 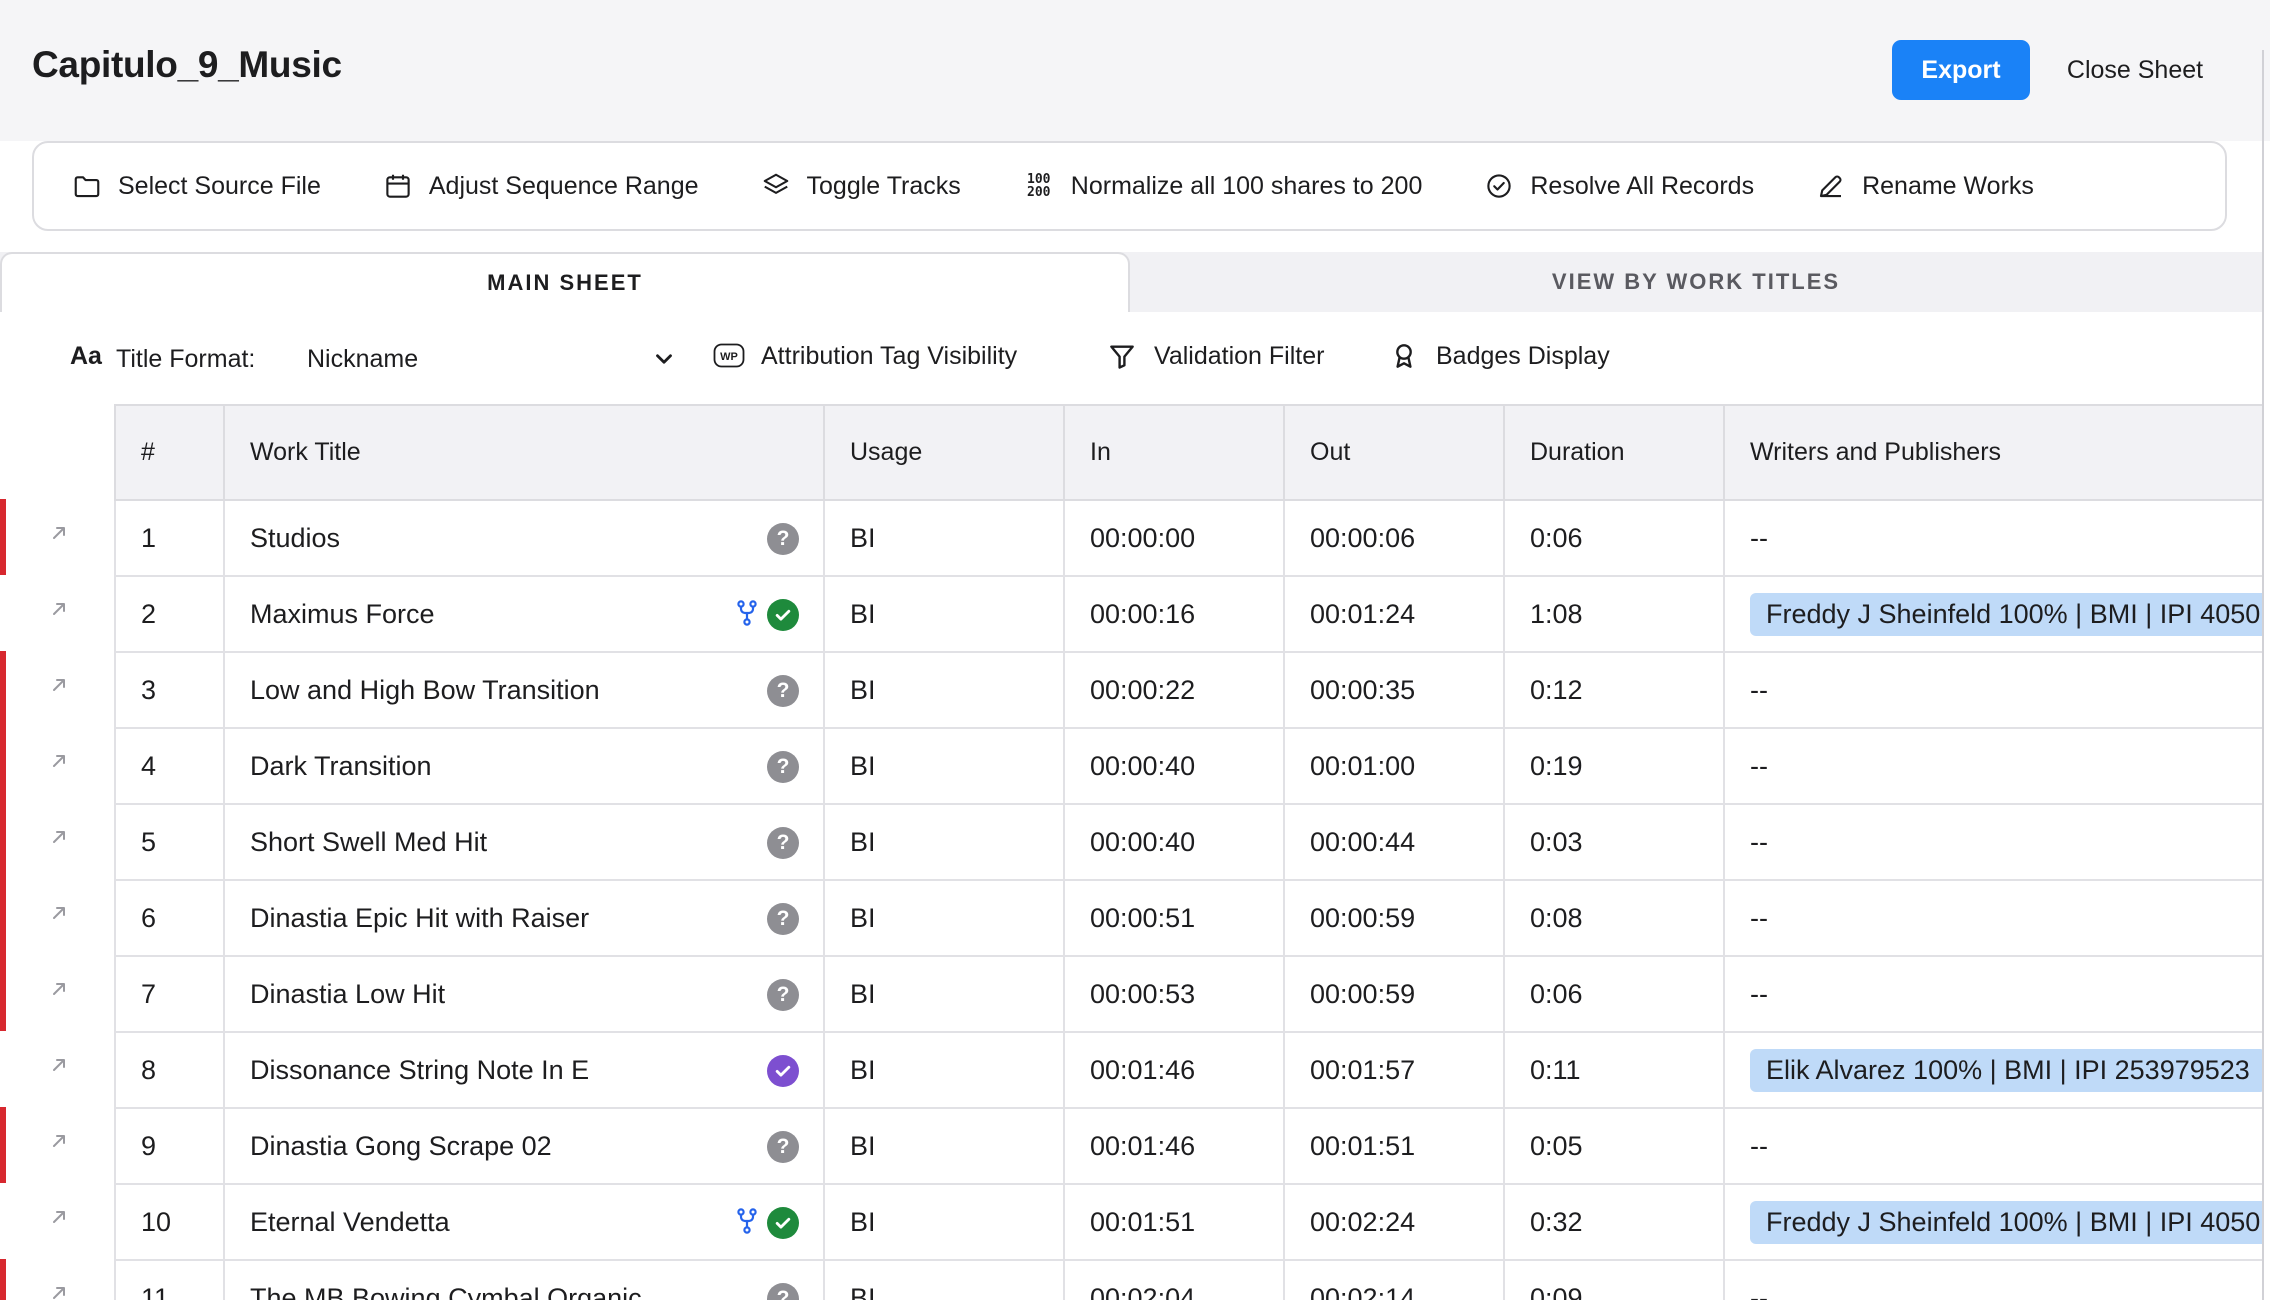 I want to click on writers-publishers-cell: Freddy J Sheinfeld 100% | BMI | IPI 4050, so click(x=1992, y=614).